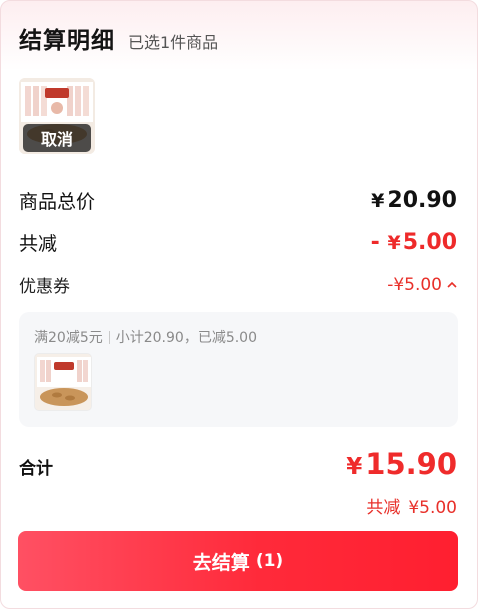 Image resolution: width=478 pixels, height=609 pixels. I want to click on product-image, so click(63, 382).